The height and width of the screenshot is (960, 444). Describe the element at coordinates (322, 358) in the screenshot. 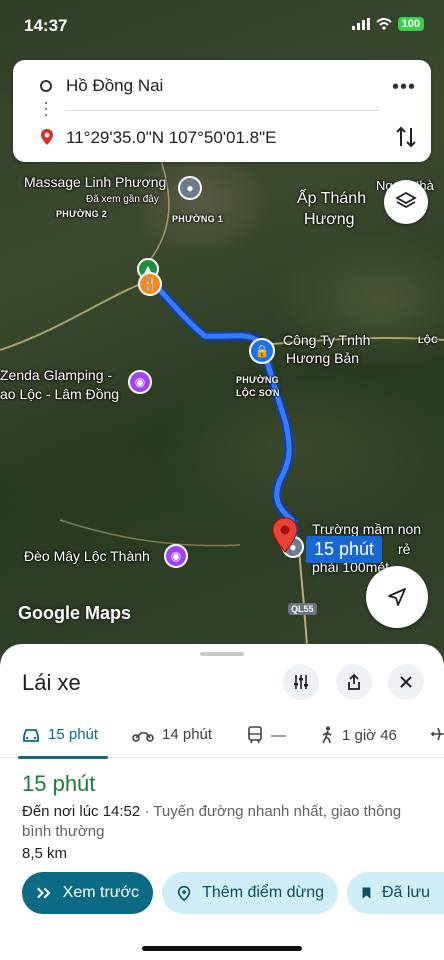

I see `poi-label-company-2: Hương Bản` at that location.